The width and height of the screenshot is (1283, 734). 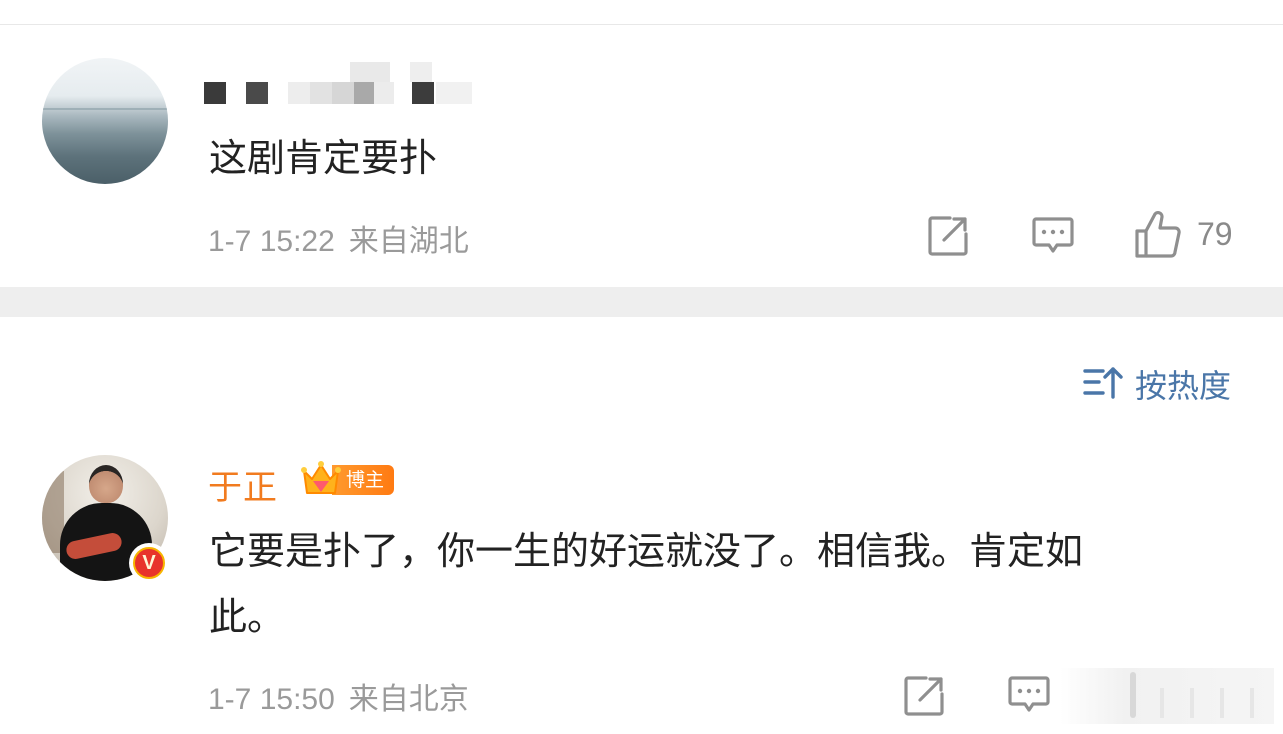 I want to click on comment-text: 它要是扑了，你一生的好运就没了。相信我。肯定如 此。, so click(x=729, y=584).